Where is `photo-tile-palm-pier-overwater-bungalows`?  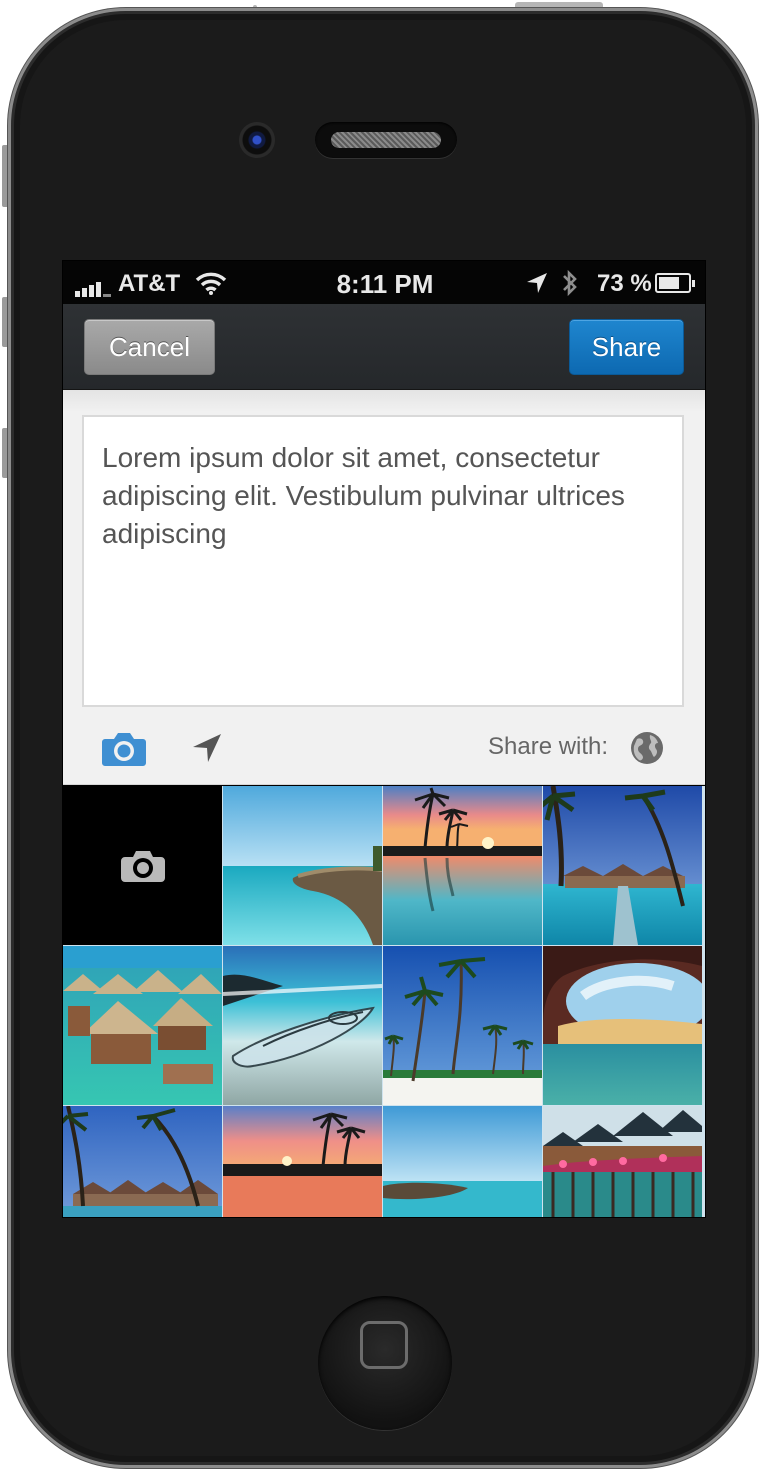 photo-tile-palm-pier-overwater-bungalows is located at coordinates (622, 865).